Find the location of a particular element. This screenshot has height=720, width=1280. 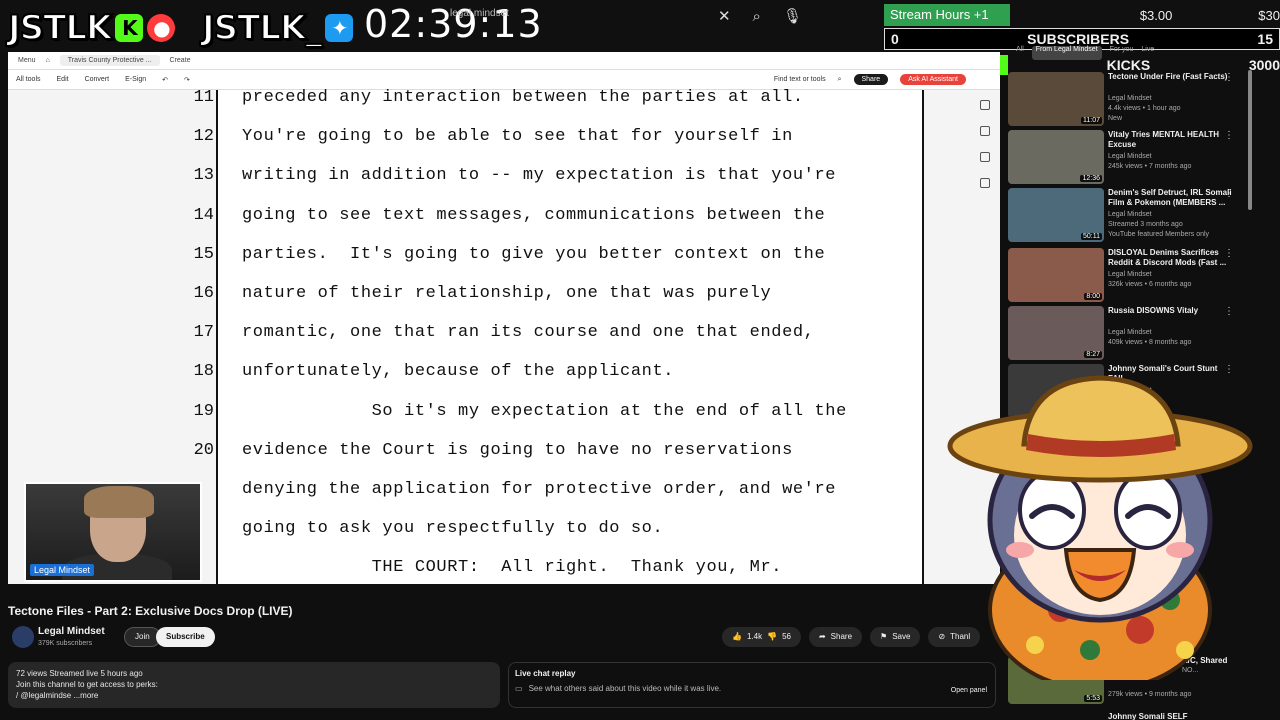

close-icon: ✕ is located at coordinates (724, 16).